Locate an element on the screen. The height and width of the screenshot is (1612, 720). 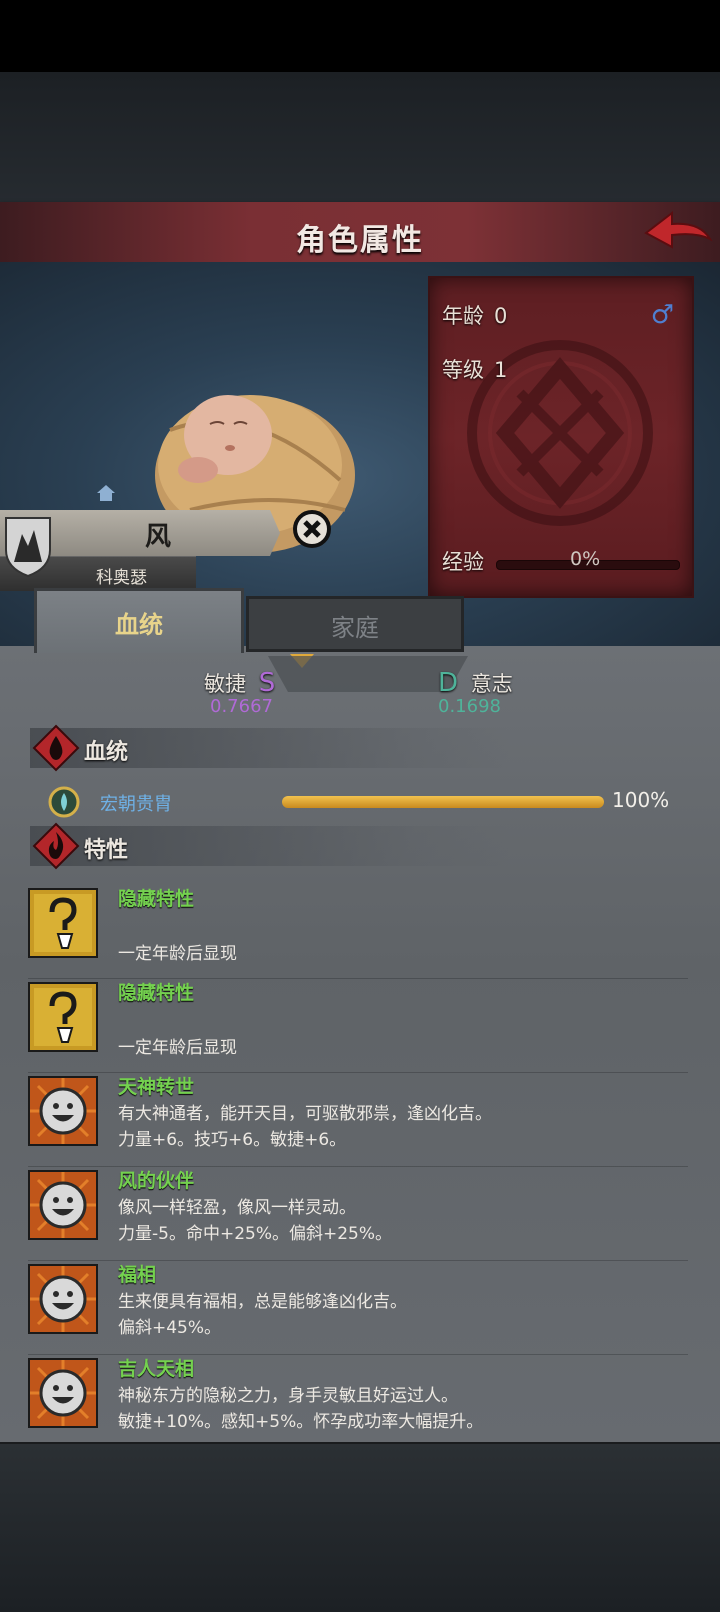
trait-name: 风的伙伴 is located at coordinates (156, 1181).